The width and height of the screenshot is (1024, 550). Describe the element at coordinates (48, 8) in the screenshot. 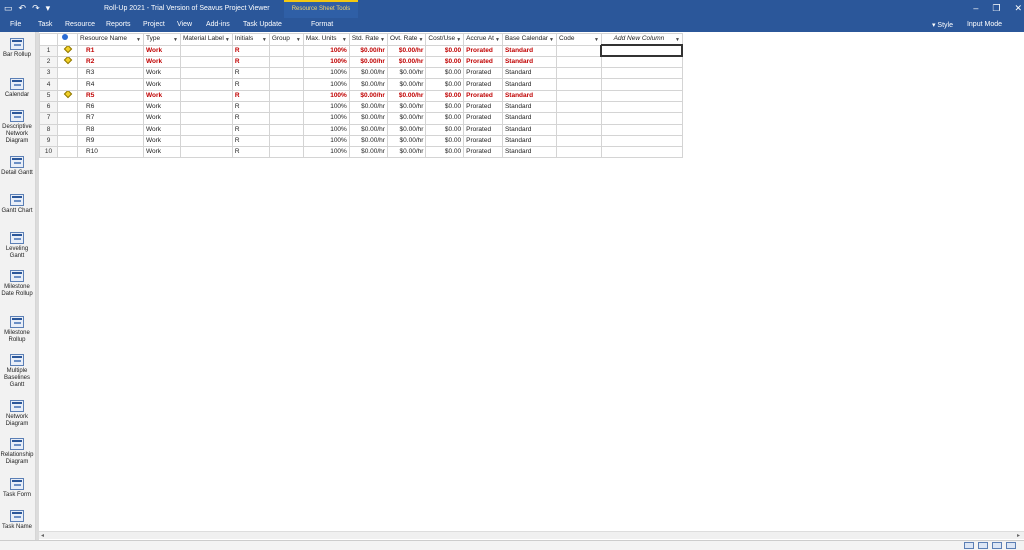

I see `customize-qat-icon: ▾` at that location.